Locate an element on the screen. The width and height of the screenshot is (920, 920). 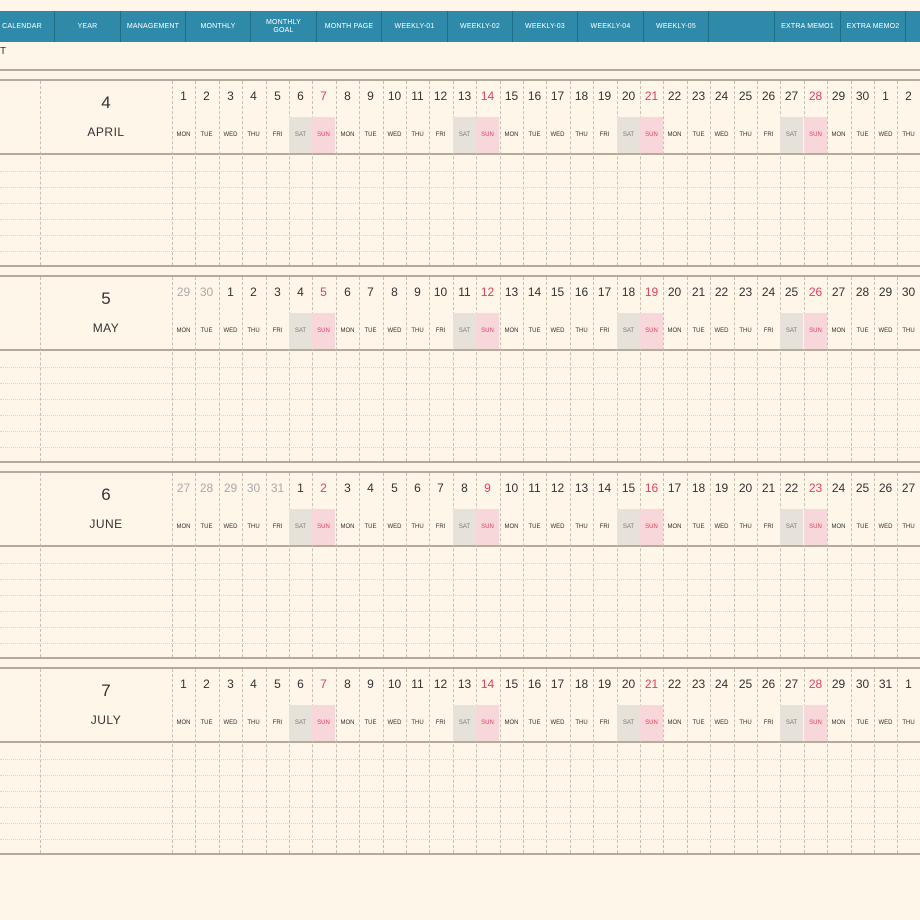
day-number: 31 is located at coordinates (277, 488).